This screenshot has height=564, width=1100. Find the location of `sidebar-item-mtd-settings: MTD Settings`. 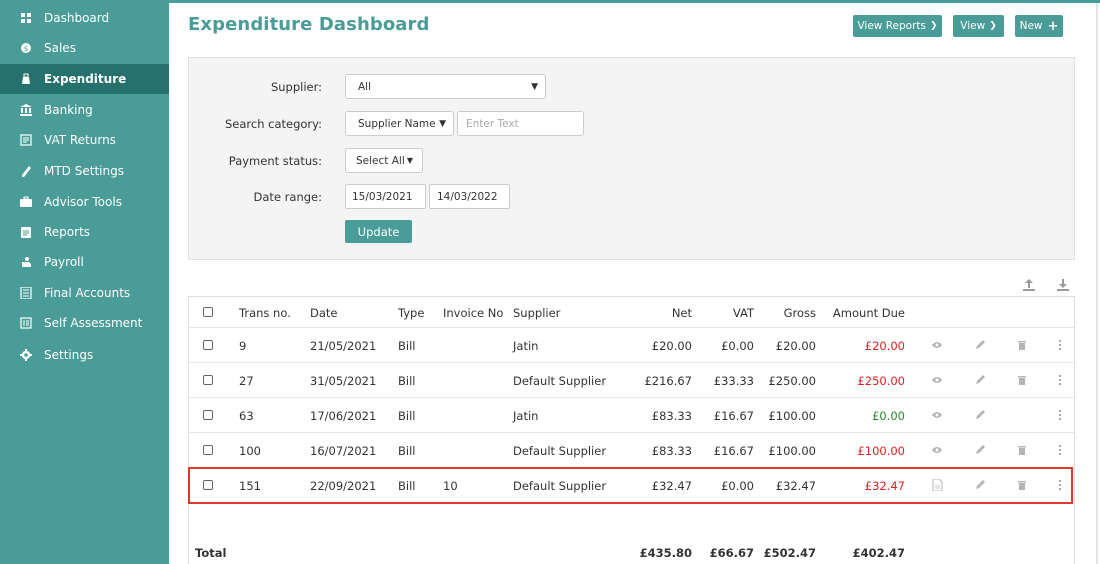

sidebar-item-mtd-settings: MTD Settings is located at coordinates (84, 171).